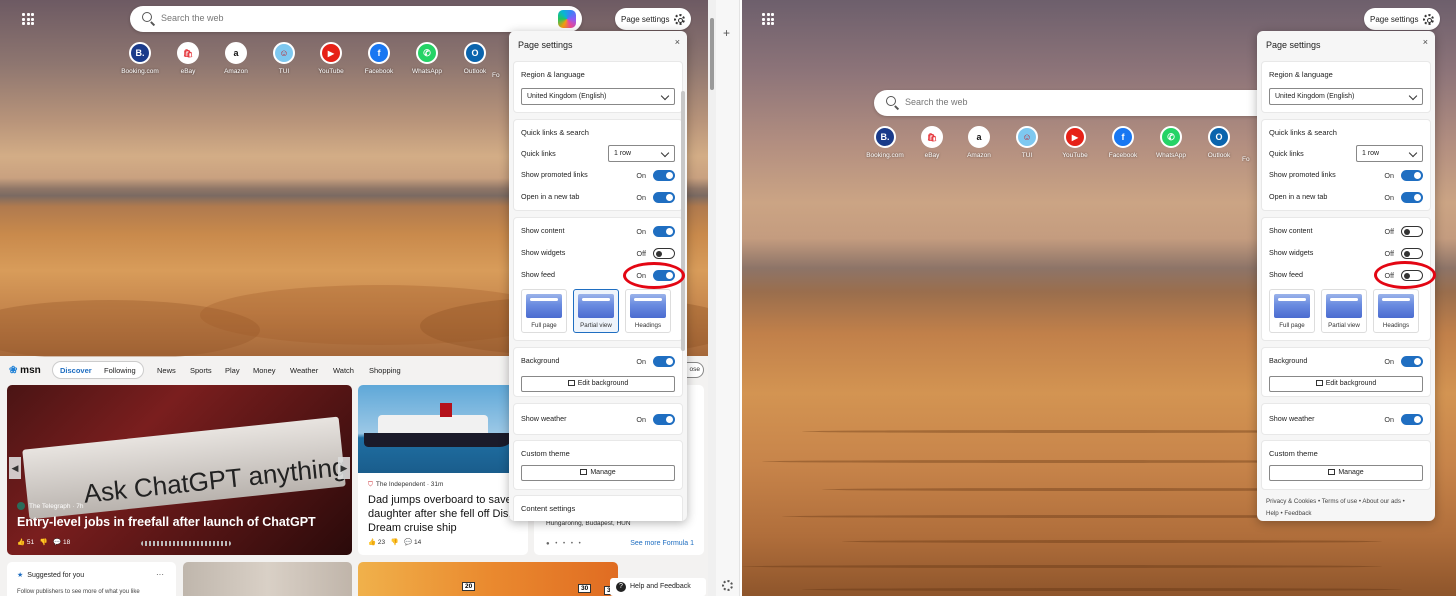  What do you see at coordinates (598, 232) in the screenshot?
I see `show-content-row: Show content On` at bounding box center [598, 232].